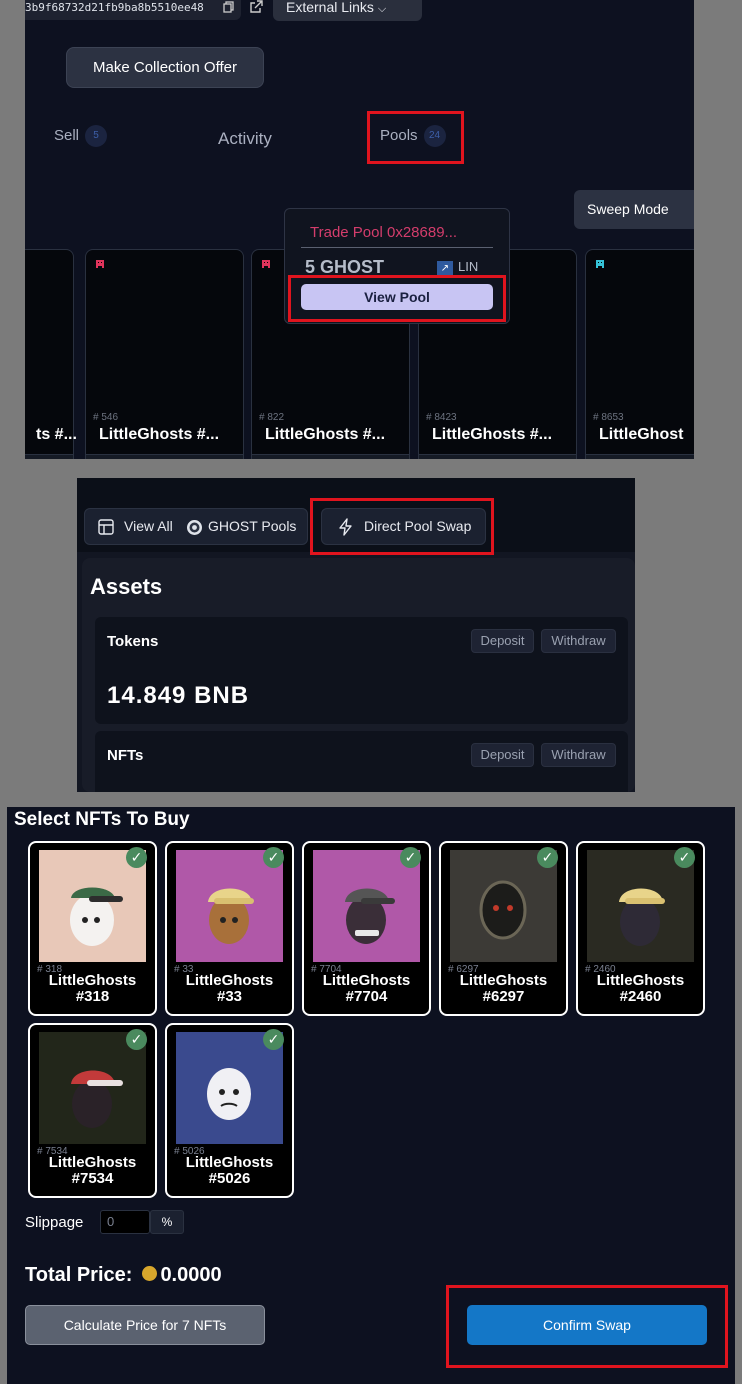 The image size is (742, 1384). What do you see at coordinates (133, 641) in the screenshot?
I see `tokens-label: Tokens` at bounding box center [133, 641].